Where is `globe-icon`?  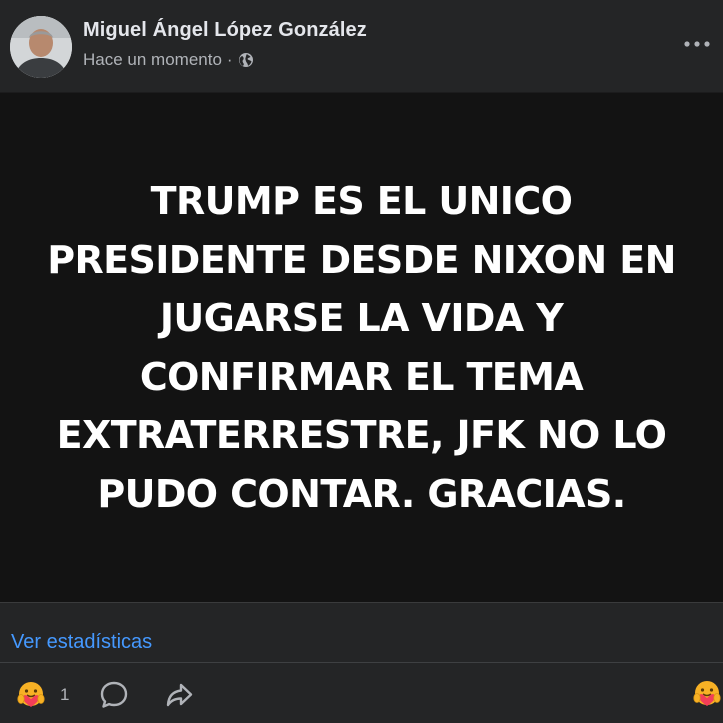
globe-icon is located at coordinates (246, 60).